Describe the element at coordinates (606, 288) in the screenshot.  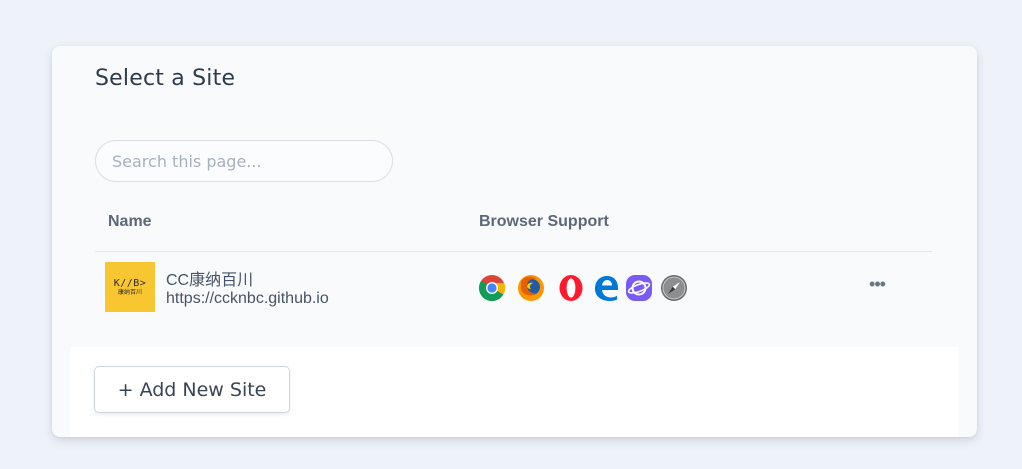
I see `edge-icon` at that location.